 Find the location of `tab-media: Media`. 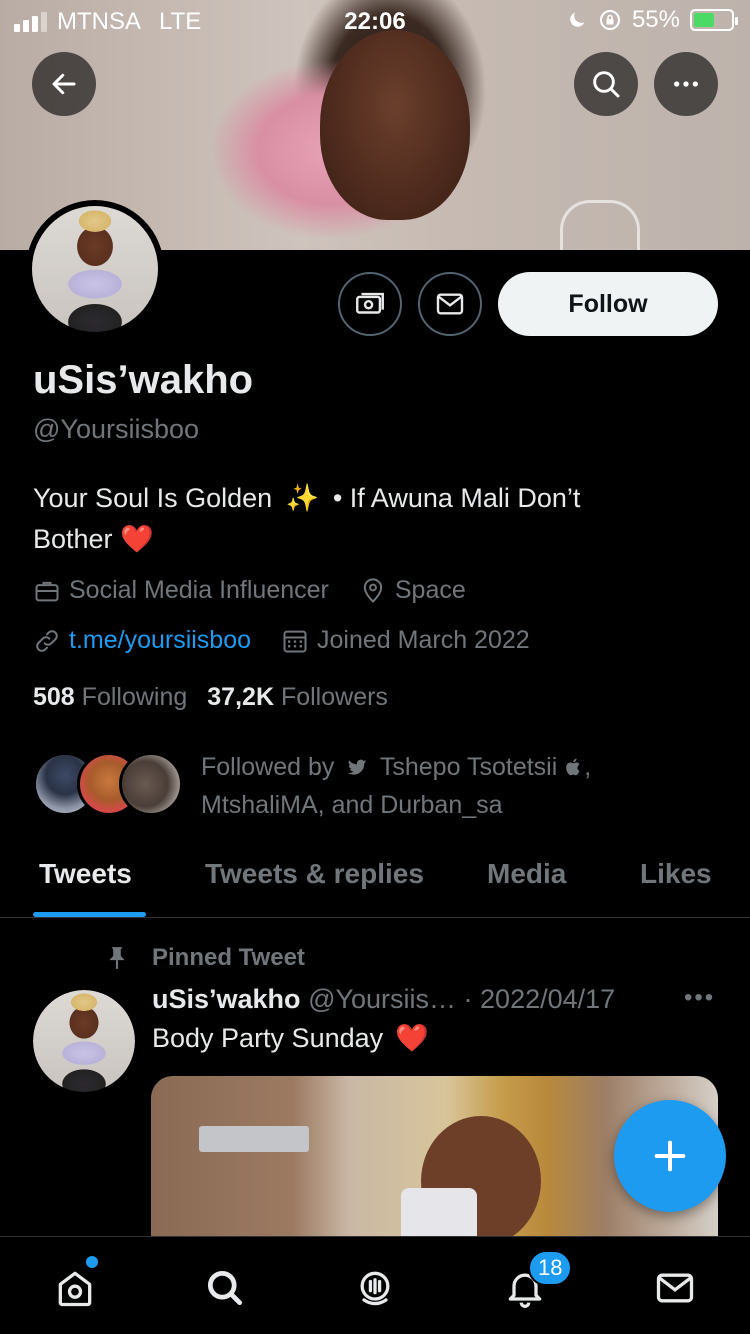

tab-media: Media is located at coordinates (526, 874).